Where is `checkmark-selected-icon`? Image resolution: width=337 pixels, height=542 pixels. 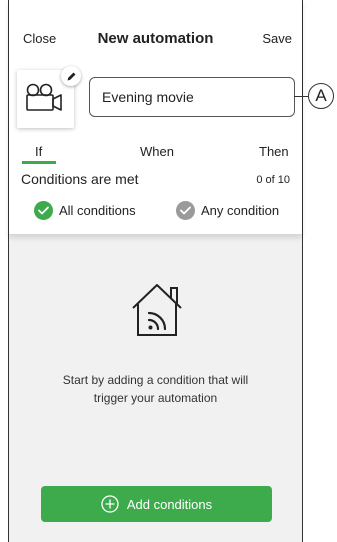 checkmark-selected-icon is located at coordinates (43, 210).